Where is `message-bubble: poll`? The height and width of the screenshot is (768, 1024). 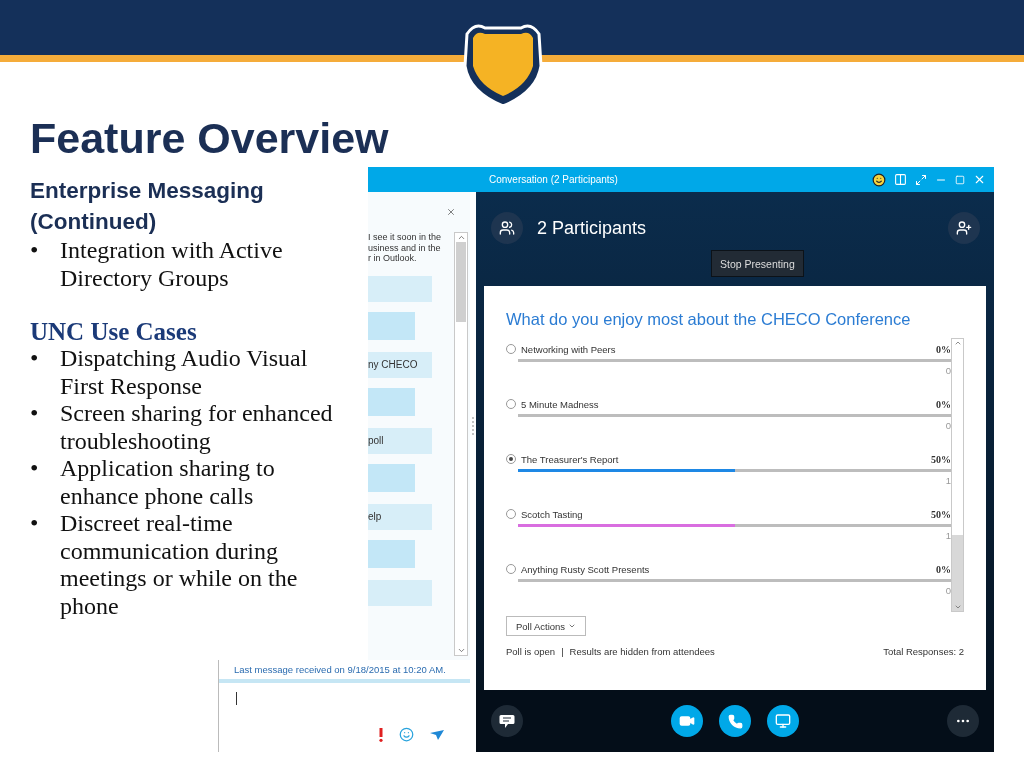 message-bubble: poll is located at coordinates (400, 440).